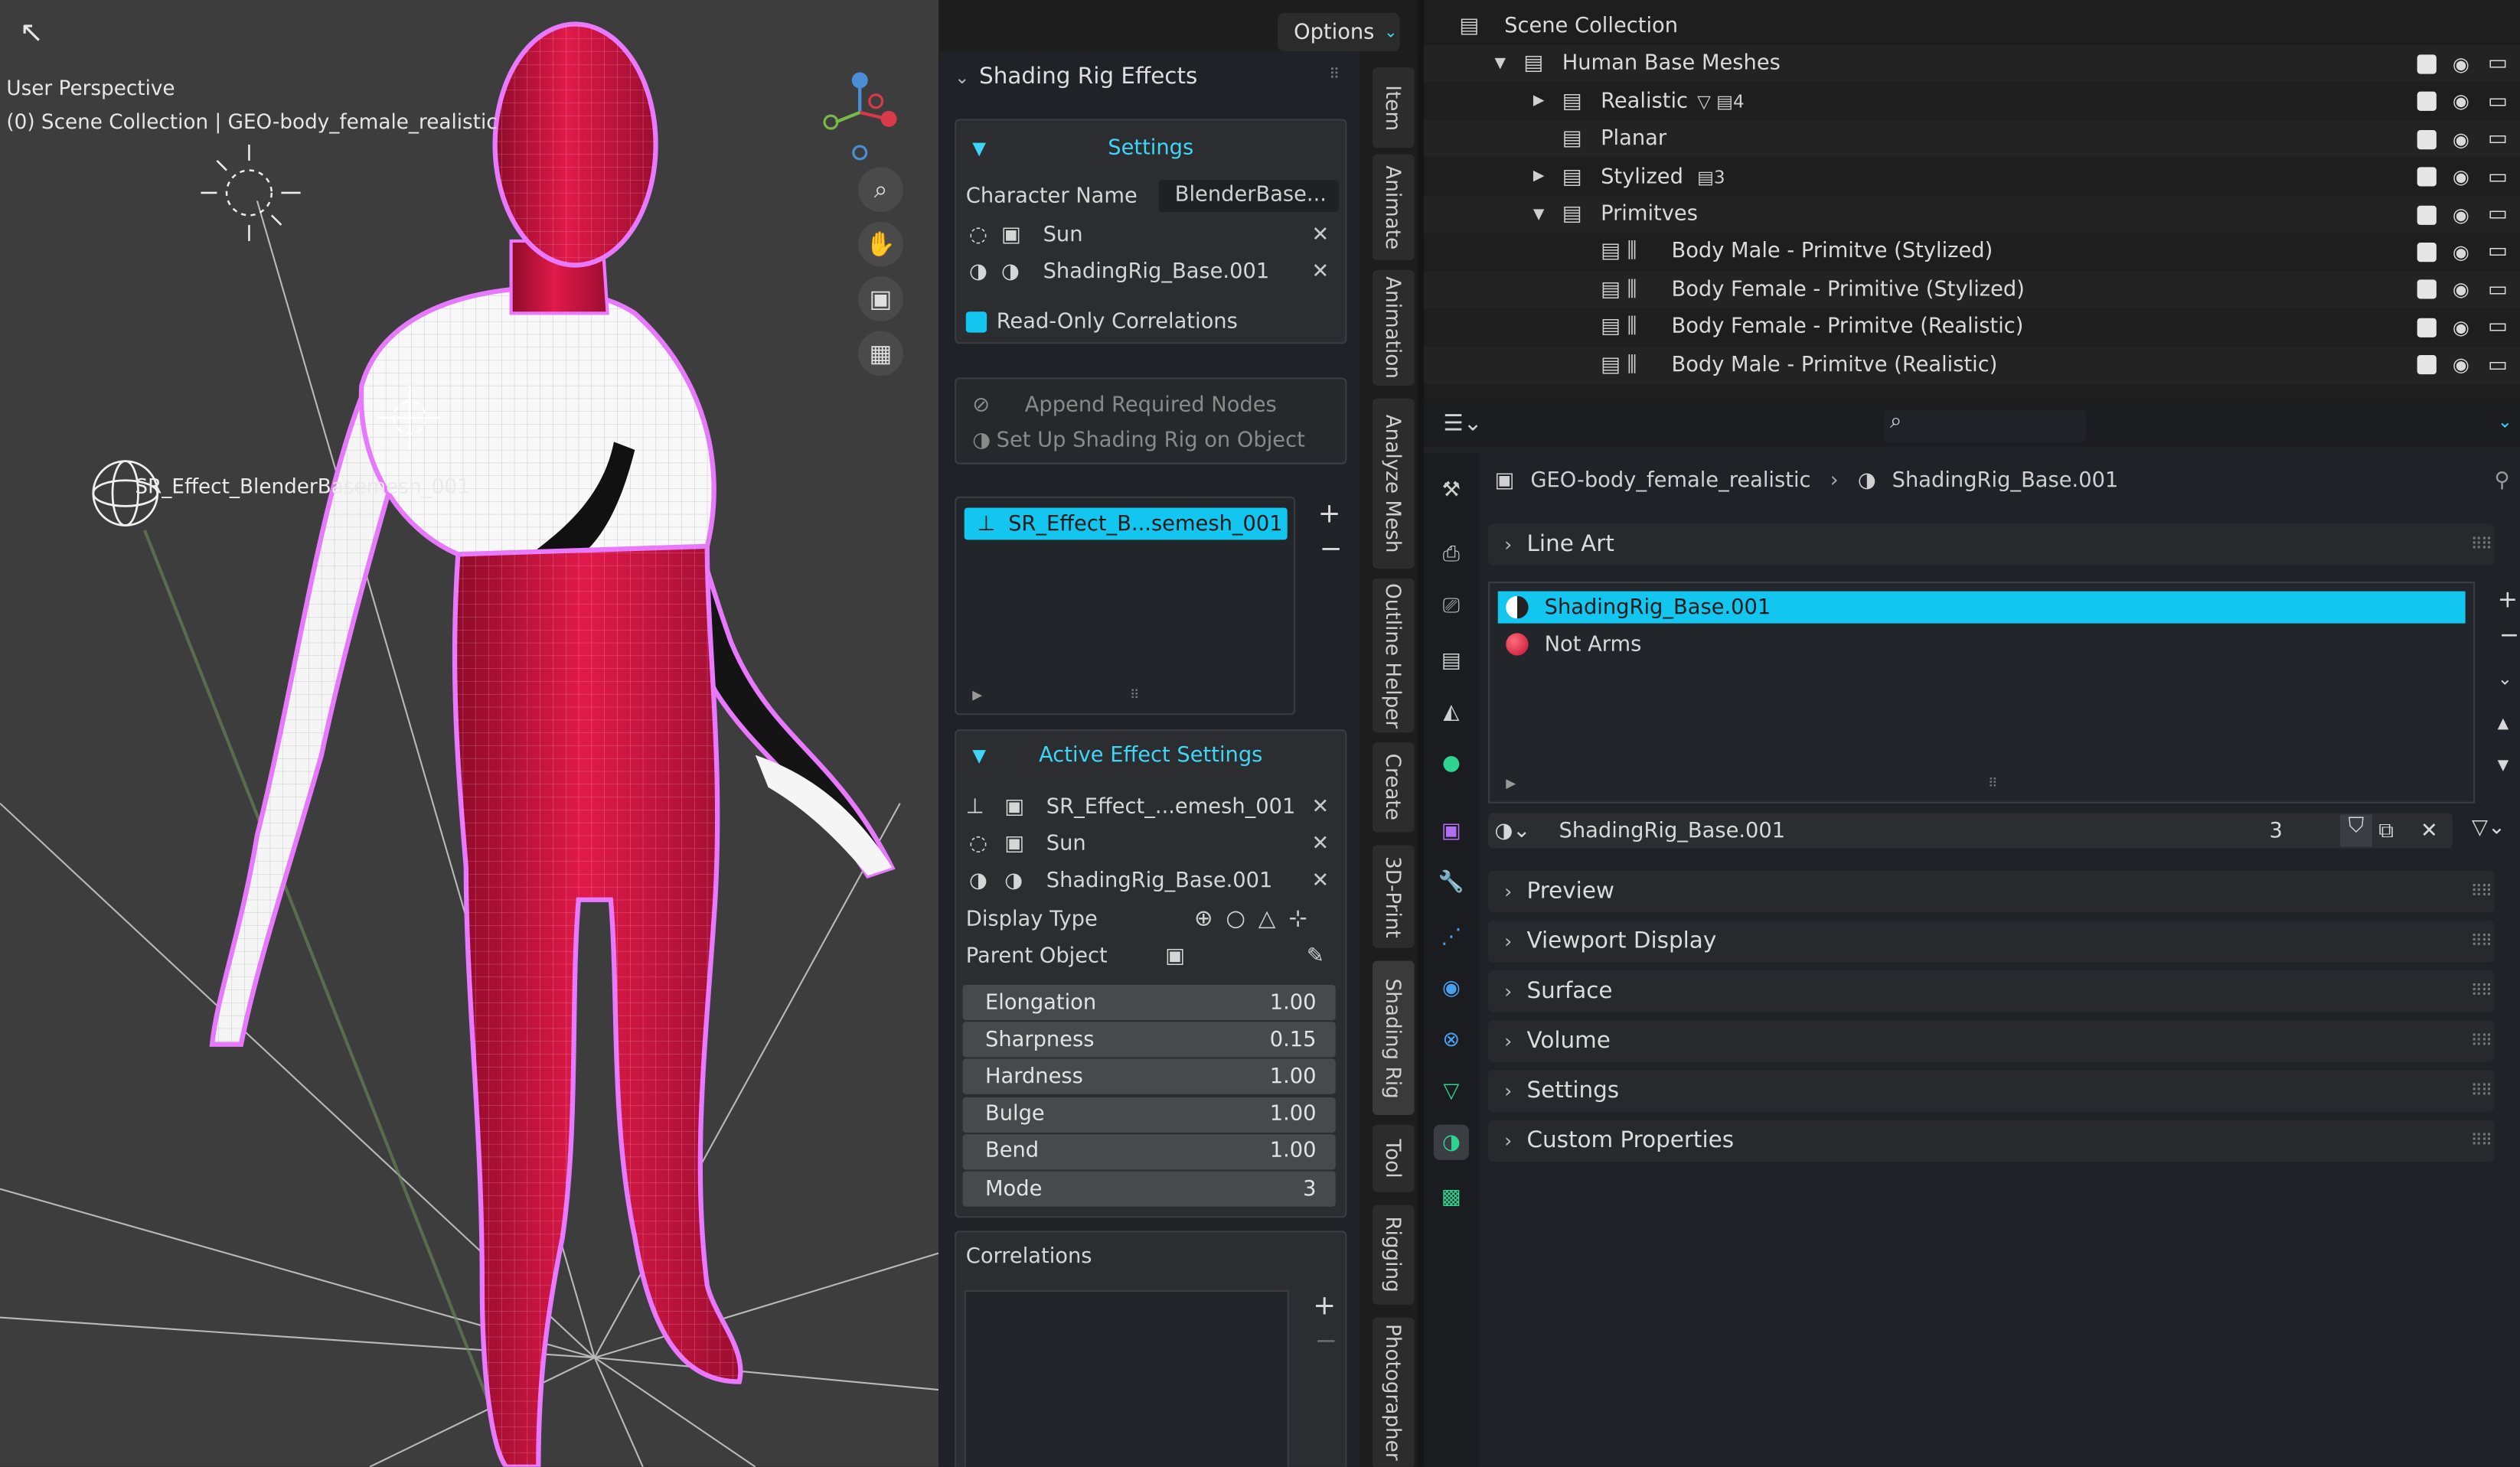 Image resolution: width=2520 pixels, height=1467 pixels. I want to click on search-icon: ⌕, so click(1985, 426).